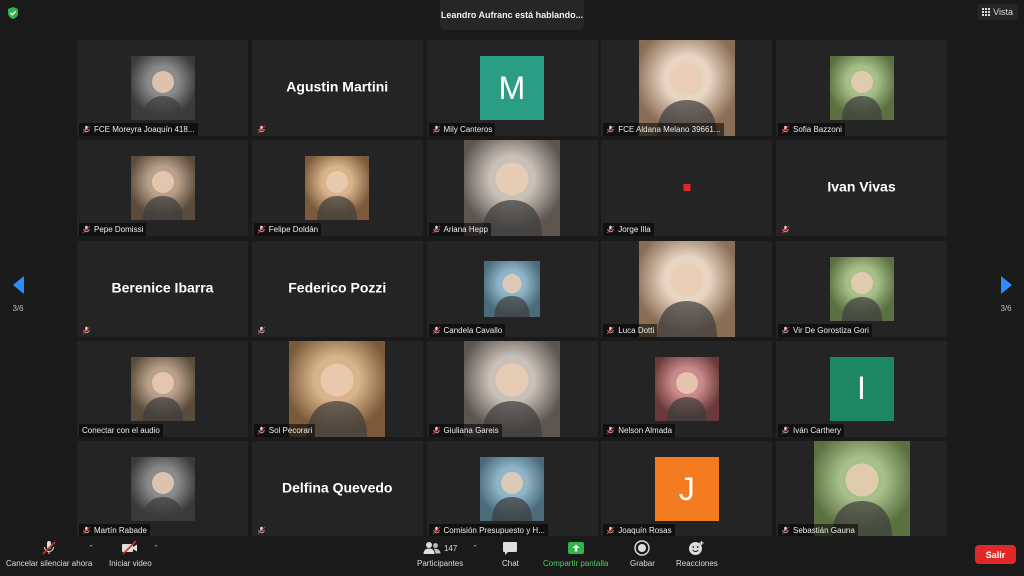 This screenshot has width=1024, height=576. I want to click on participant-tile: Sofia Bazzoni, so click(861, 88).